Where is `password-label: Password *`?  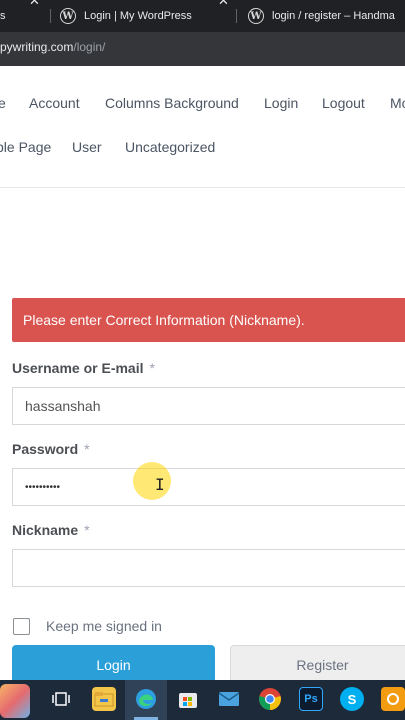 password-label: Password * is located at coordinates (51, 449).